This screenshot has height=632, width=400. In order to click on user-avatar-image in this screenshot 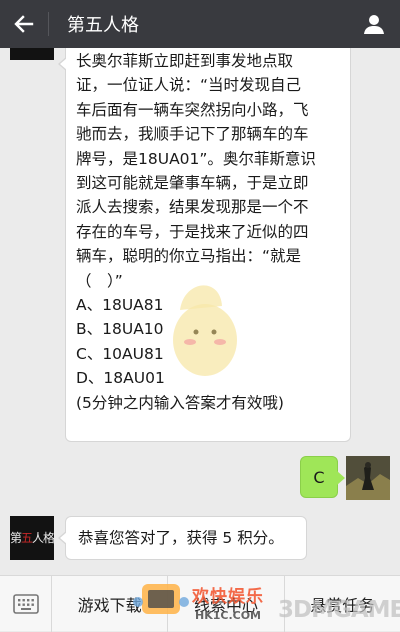, I will do `click(368, 478)`.